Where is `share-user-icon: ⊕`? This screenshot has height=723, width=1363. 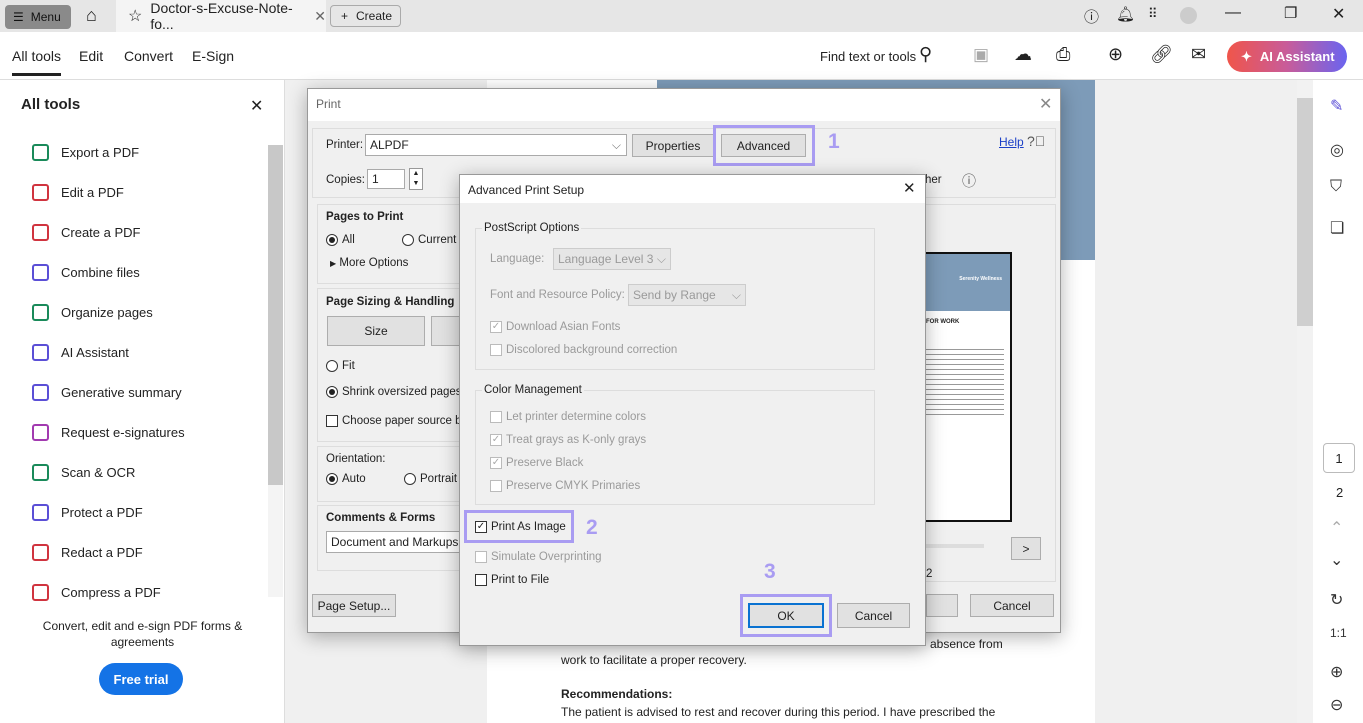
share-user-icon: ⊕ is located at coordinates (1115, 54).